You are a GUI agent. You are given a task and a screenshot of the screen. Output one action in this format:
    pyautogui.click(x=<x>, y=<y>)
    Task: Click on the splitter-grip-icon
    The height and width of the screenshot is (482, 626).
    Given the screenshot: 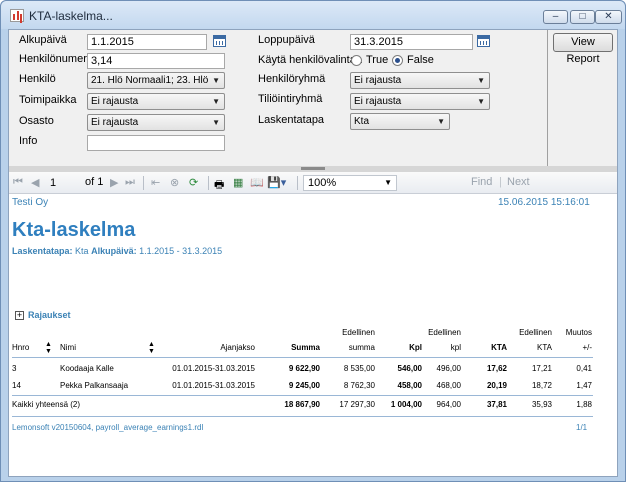 What is the action you would take?
    pyautogui.click(x=313, y=168)
    